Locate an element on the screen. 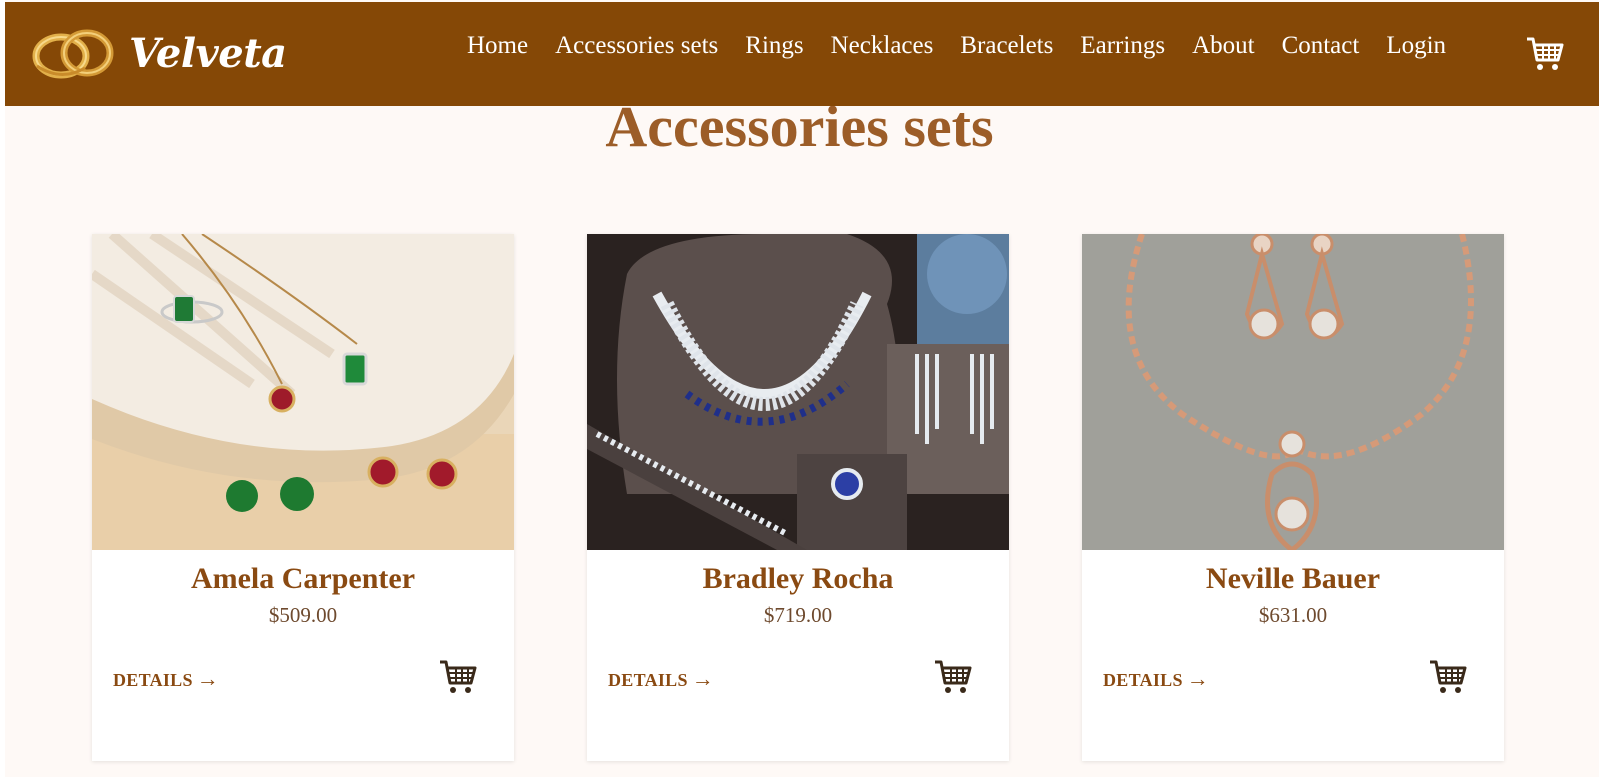 The image size is (1599, 779). product-name: Neville Bauer is located at coordinates (1293, 579).